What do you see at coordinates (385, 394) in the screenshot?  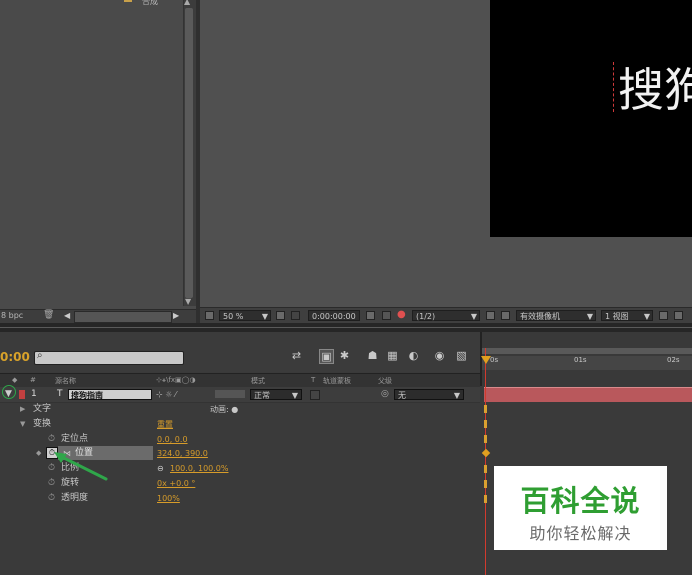 I see `pickwhip-icon: ◎` at bounding box center [385, 394].